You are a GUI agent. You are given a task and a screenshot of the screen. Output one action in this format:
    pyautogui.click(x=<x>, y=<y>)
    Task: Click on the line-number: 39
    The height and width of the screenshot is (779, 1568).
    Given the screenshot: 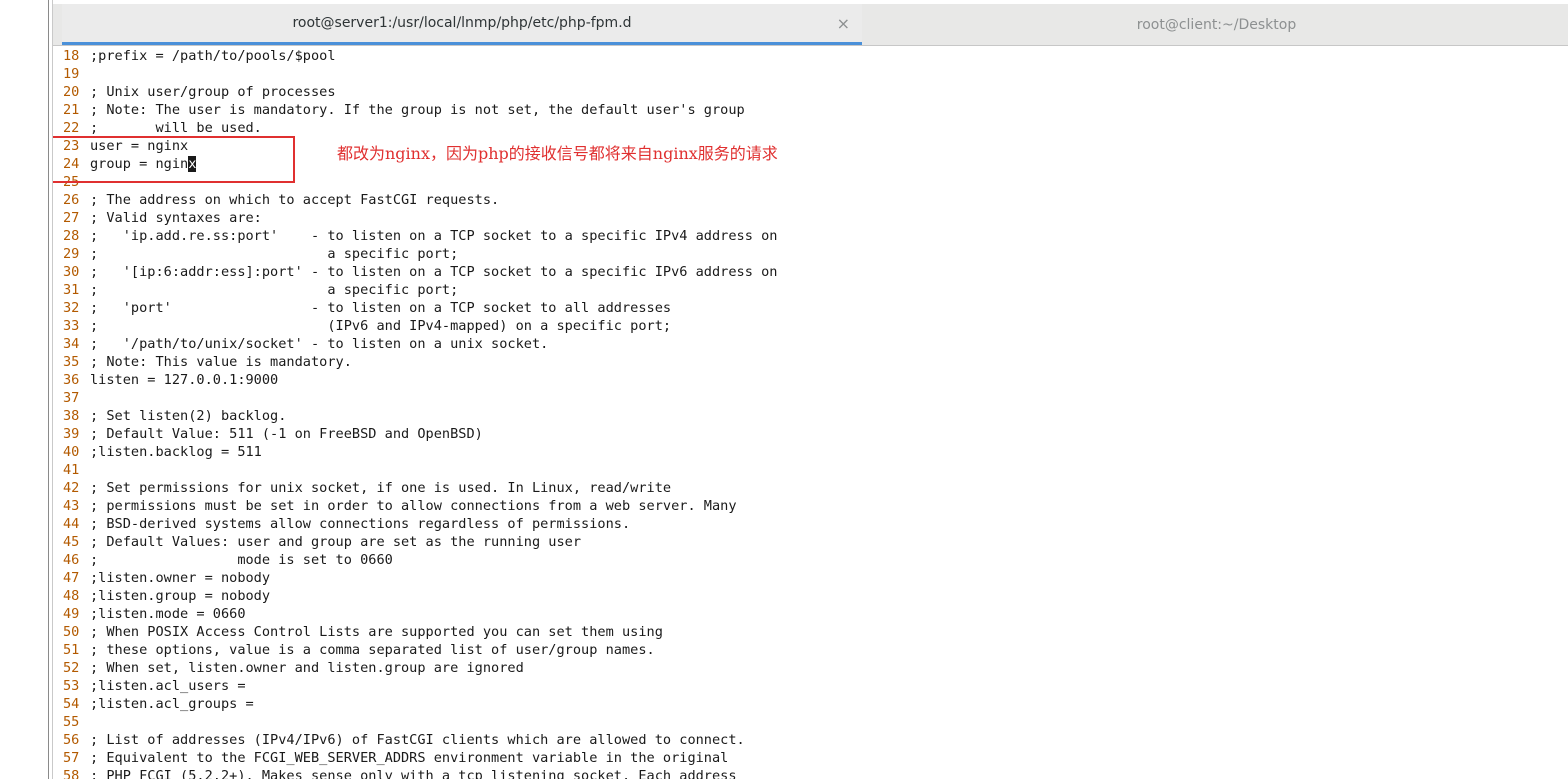 What is the action you would take?
    pyautogui.click(x=71, y=434)
    